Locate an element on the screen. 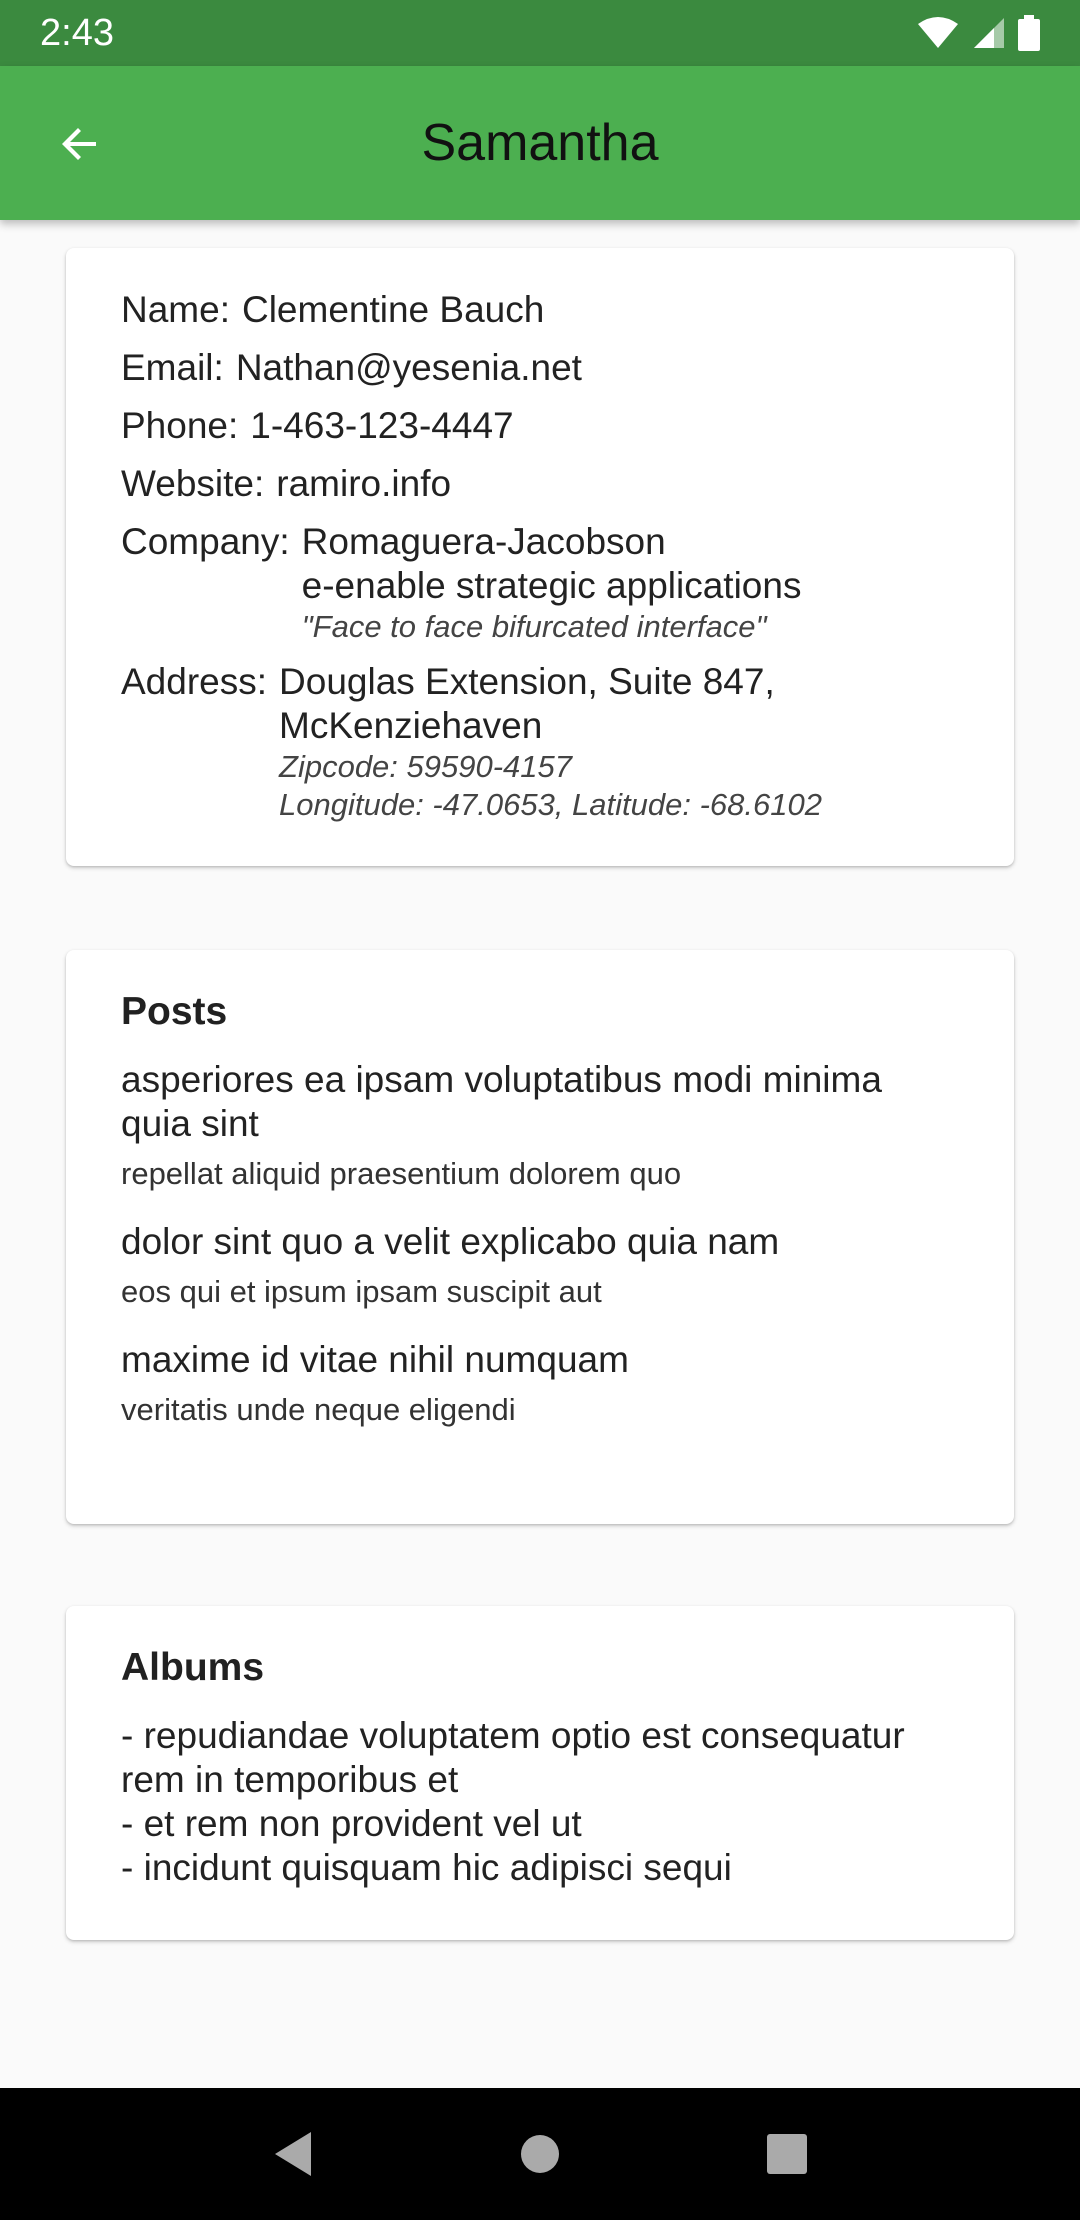  status-time: 2:43 is located at coordinates (77, 32).